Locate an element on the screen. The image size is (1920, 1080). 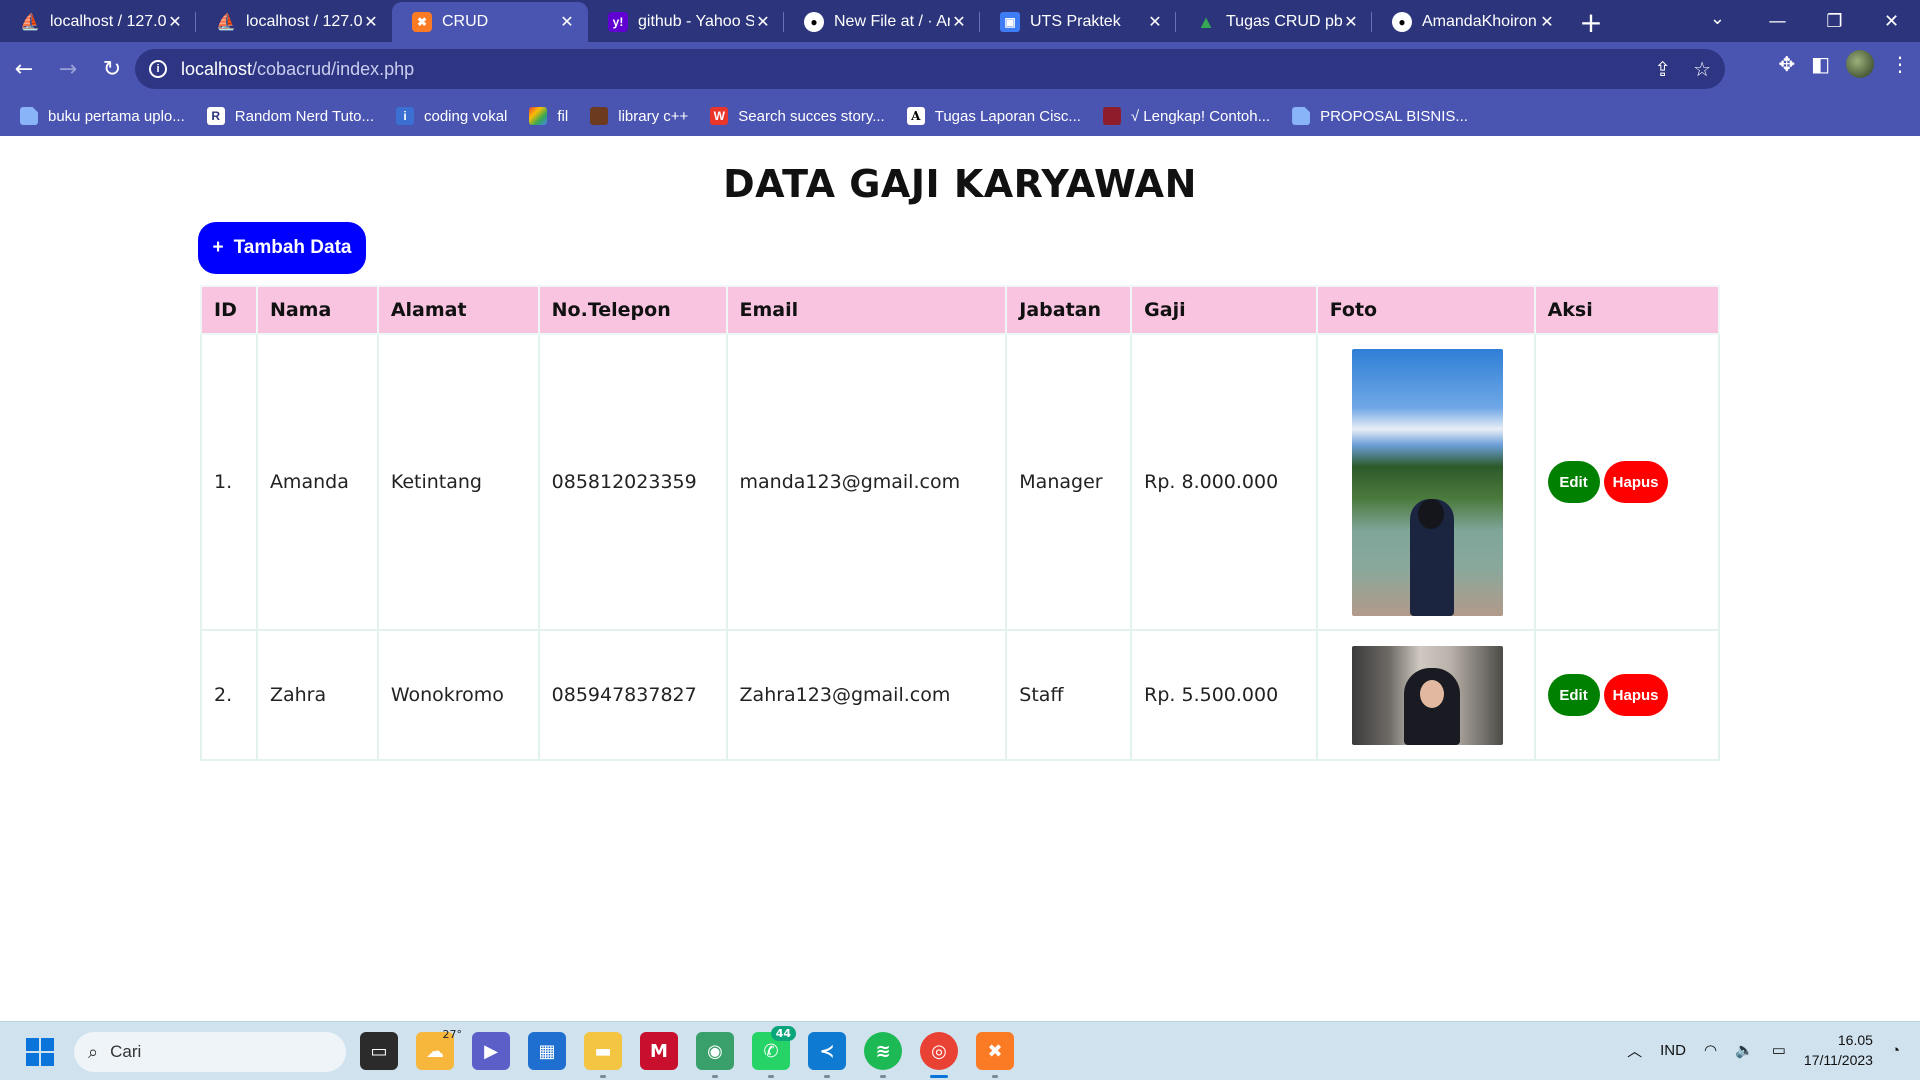
browser-tab-active: ✖ CRUD ✕ is located at coordinates (490, 22).